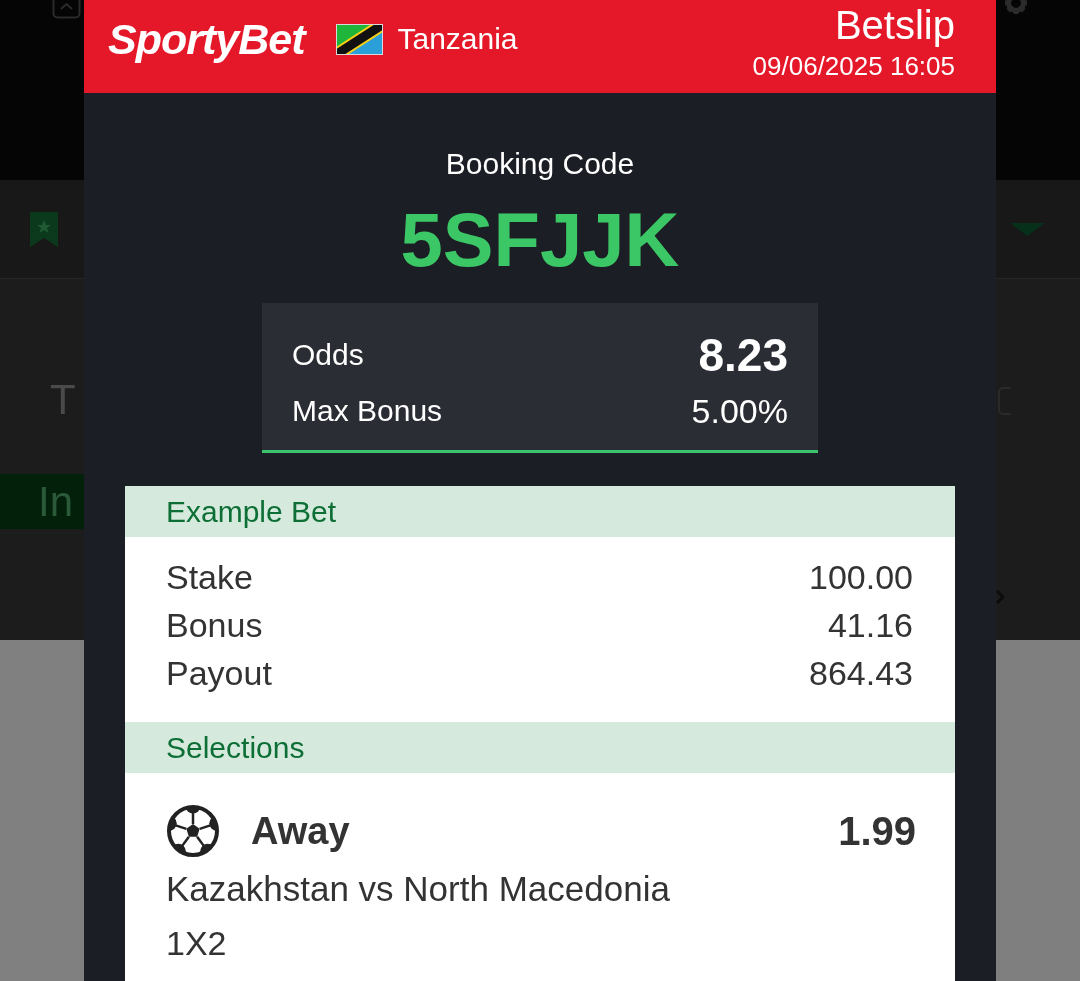 Image resolution: width=1080 pixels, height=981 pixels. What do you see at coordinates (209, 577) in the screenshot?
I see `bet-label: Stake` at bounding box center [209, 577].